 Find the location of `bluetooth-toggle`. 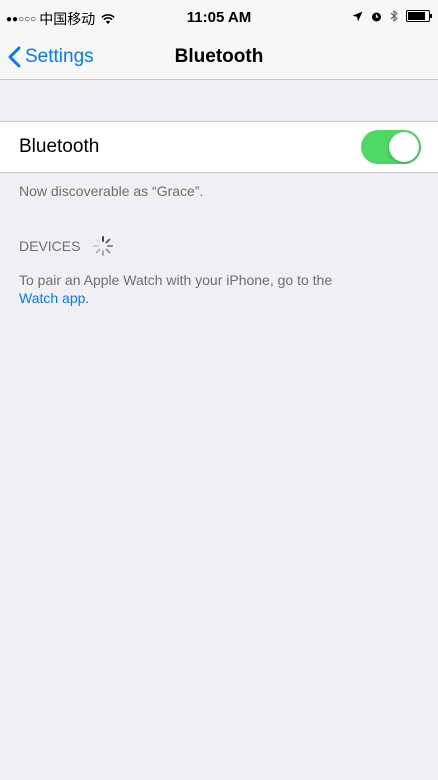

bluetooth-toggle is located at coordinates (391, 147).